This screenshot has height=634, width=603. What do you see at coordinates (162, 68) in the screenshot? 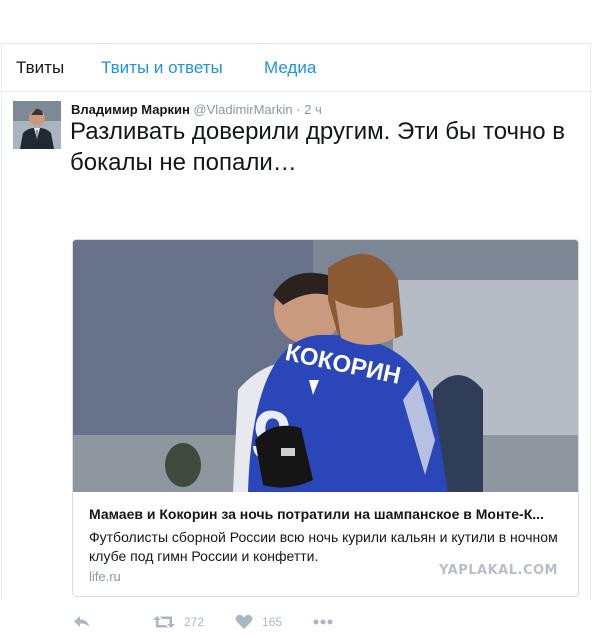
I see `tab-tweets-and-replies: Твиты и ответы` at bounding box center [162, 68].